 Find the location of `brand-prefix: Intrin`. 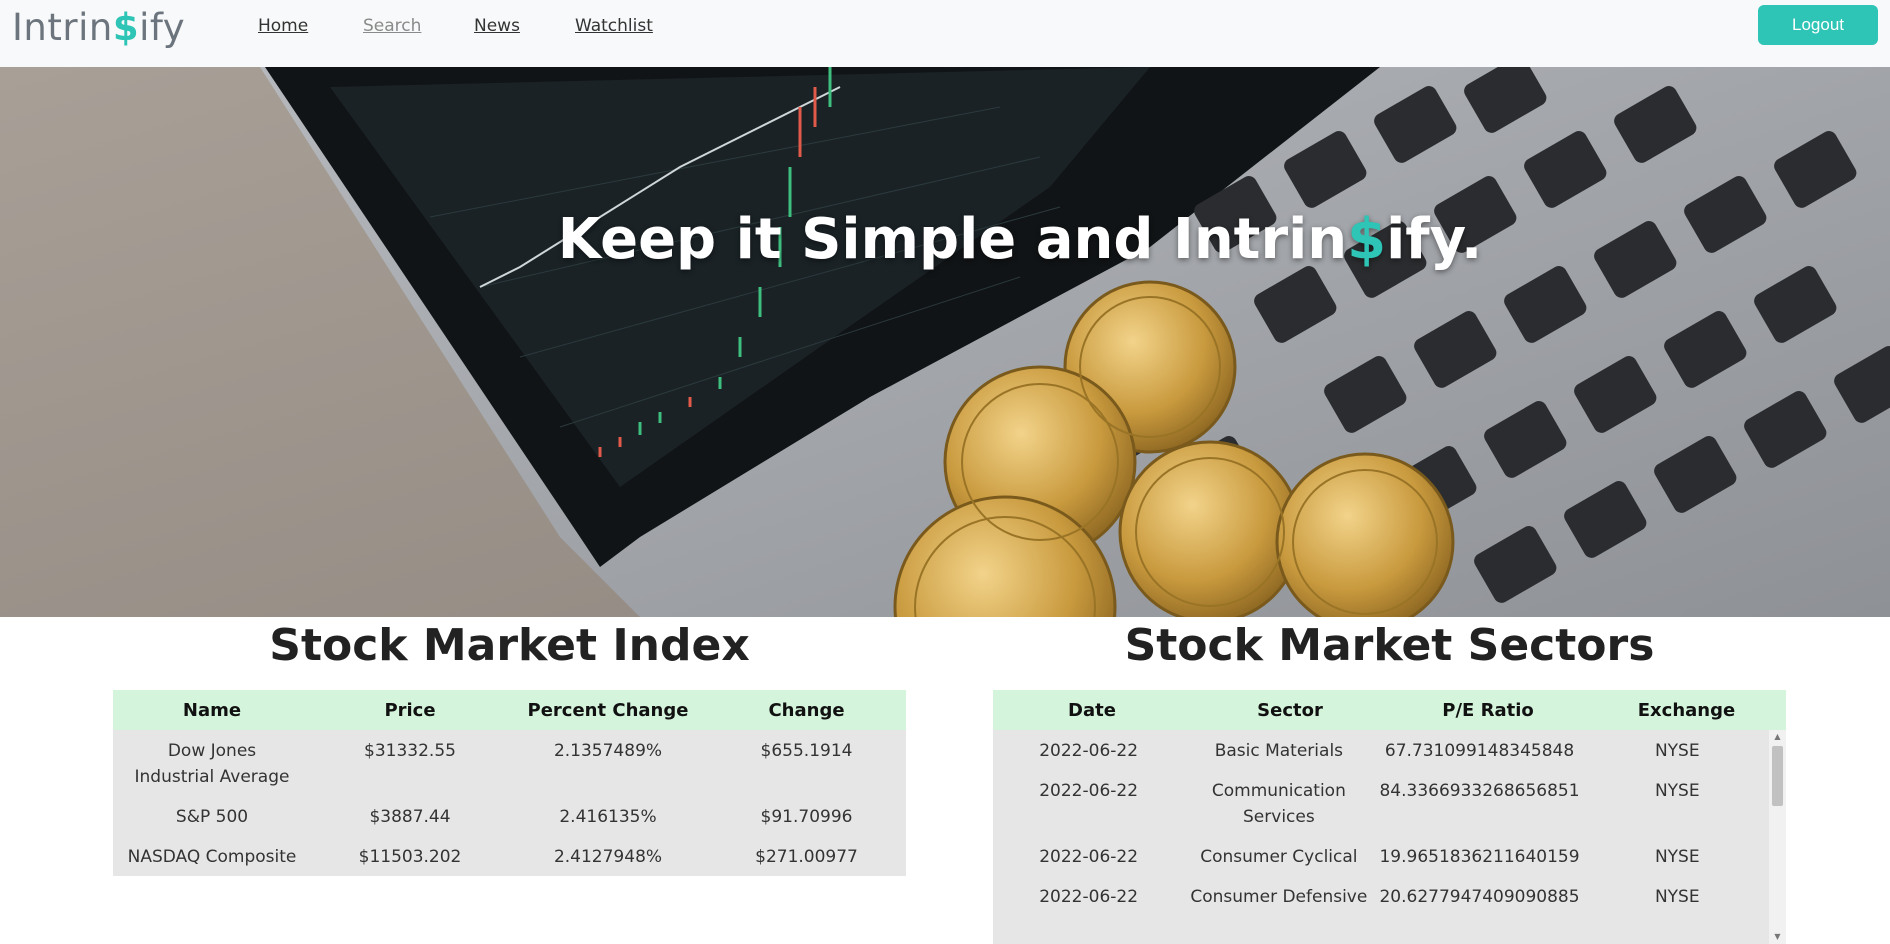

brand-prefix: Intrin is located at coordinates (62, 27).